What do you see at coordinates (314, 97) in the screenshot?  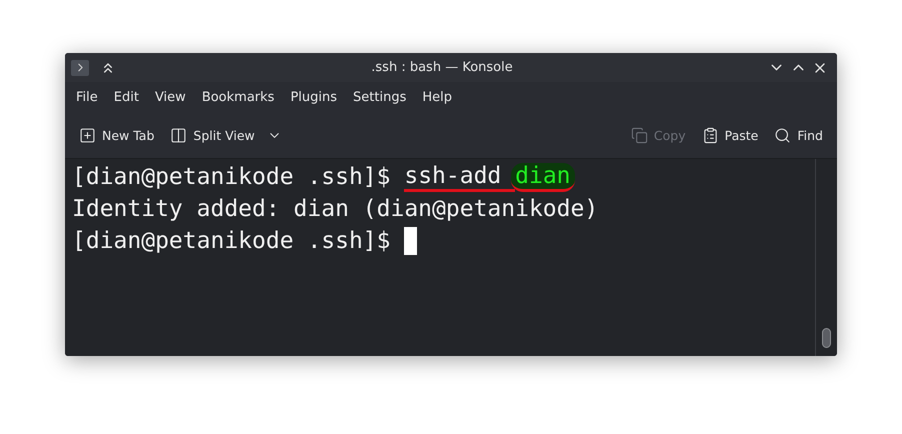 I see `menu-item: Plugins` at bounding box center [314, 97].